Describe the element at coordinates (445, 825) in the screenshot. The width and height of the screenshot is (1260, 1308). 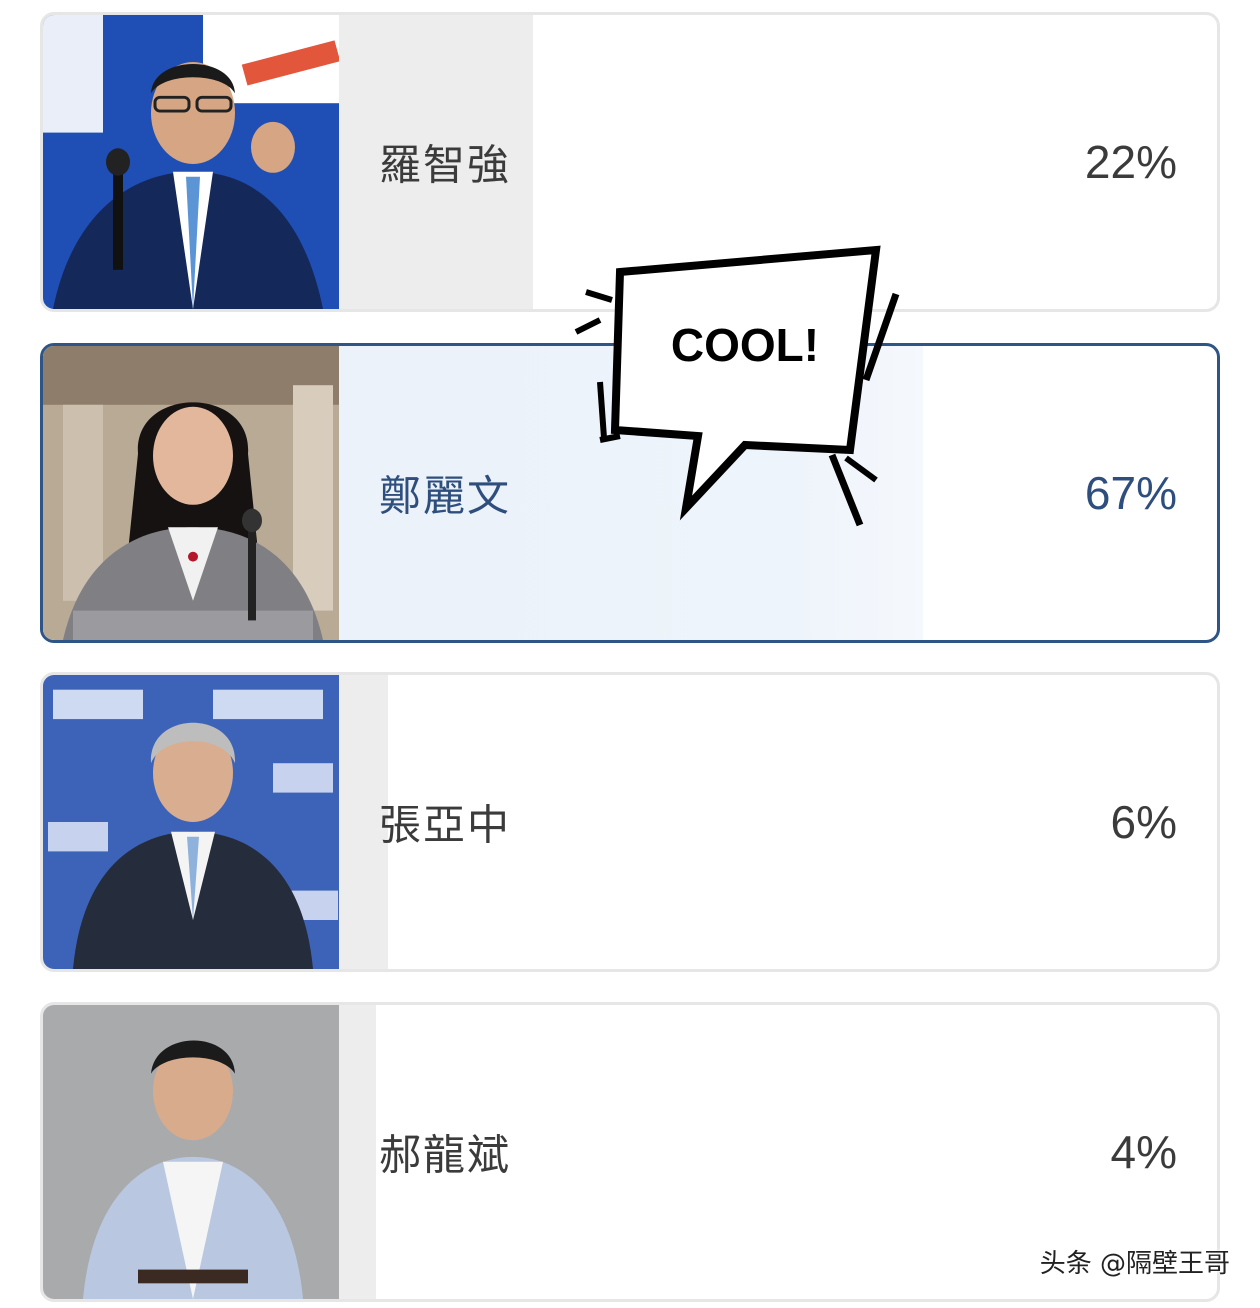
I see `candidate-name: 張亞中` at that location.